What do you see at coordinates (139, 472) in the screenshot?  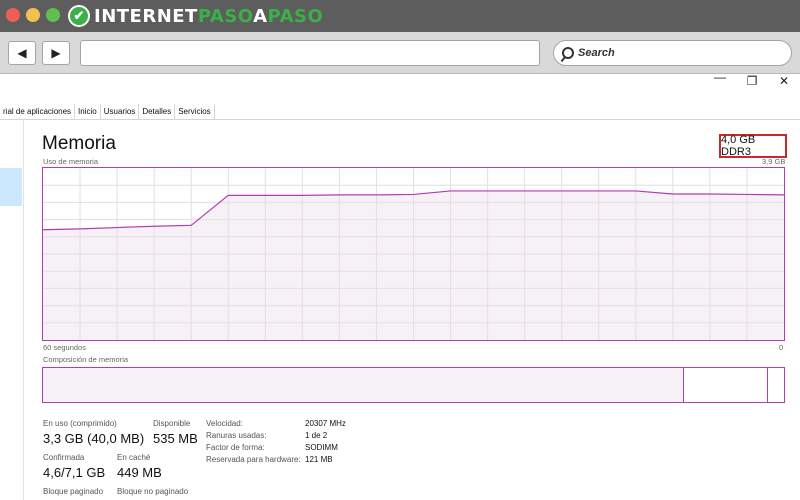 I see `cached-value: 449 MB` at bounding box center [139, 472].